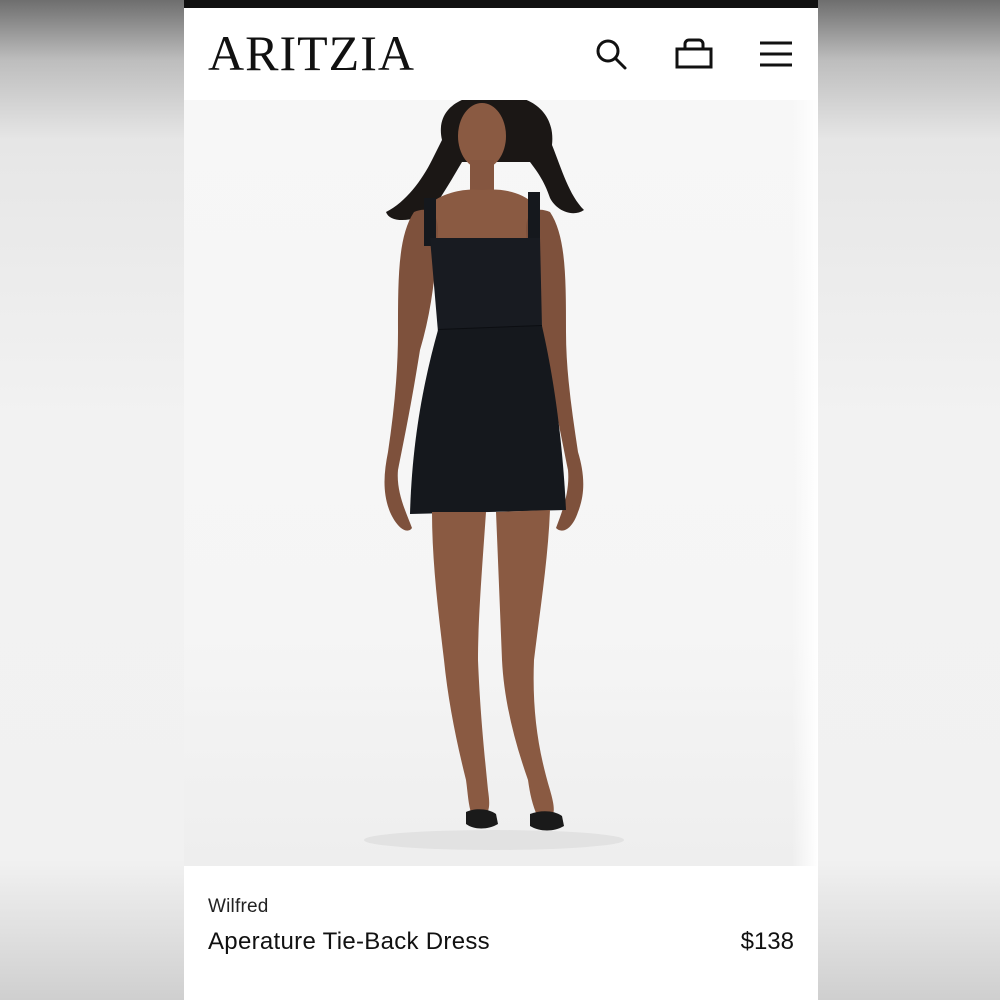 This screenshot has height=1000, width=1000. I want to click on menu-button, so click(776, 54).